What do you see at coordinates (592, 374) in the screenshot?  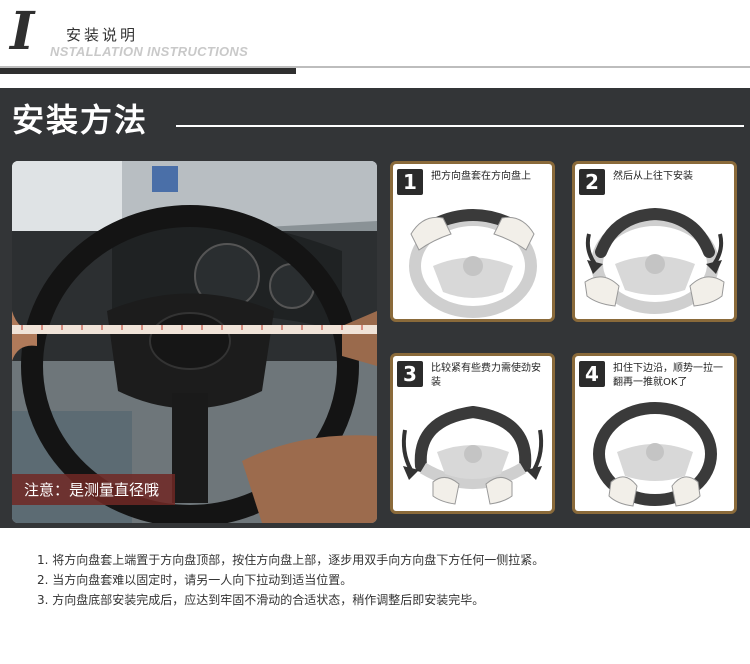 I see `step-number: 4` at bounding box center [592, 374].